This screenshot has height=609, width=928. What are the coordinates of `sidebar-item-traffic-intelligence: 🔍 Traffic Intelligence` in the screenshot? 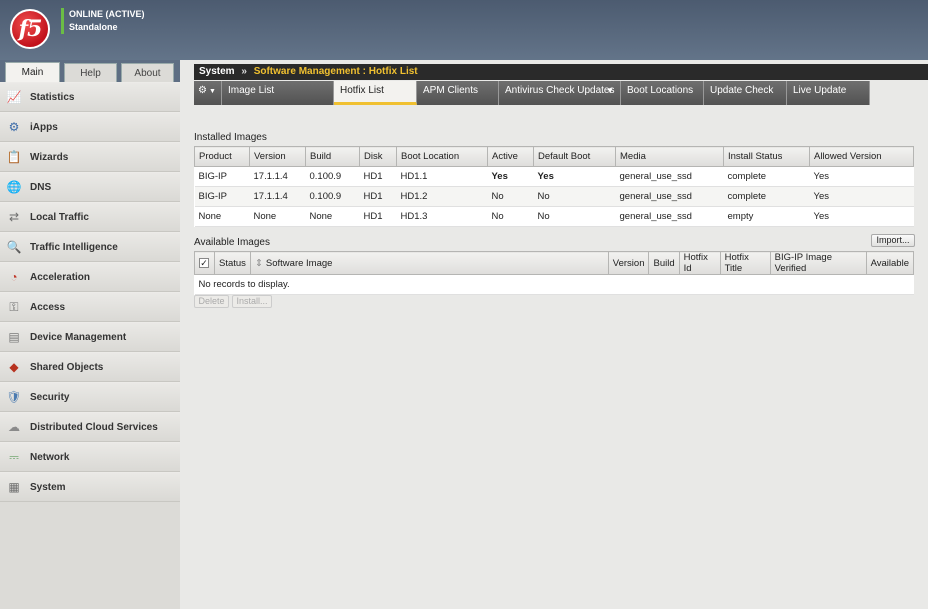 It's located at (90, 247).